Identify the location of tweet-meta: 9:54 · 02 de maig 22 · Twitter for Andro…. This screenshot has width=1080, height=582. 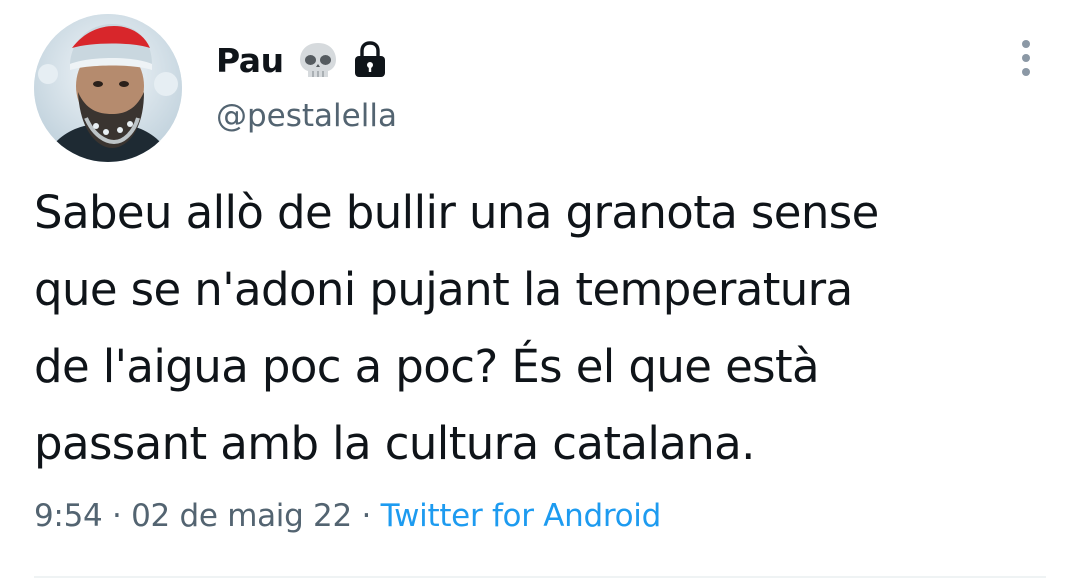
(347, 516).